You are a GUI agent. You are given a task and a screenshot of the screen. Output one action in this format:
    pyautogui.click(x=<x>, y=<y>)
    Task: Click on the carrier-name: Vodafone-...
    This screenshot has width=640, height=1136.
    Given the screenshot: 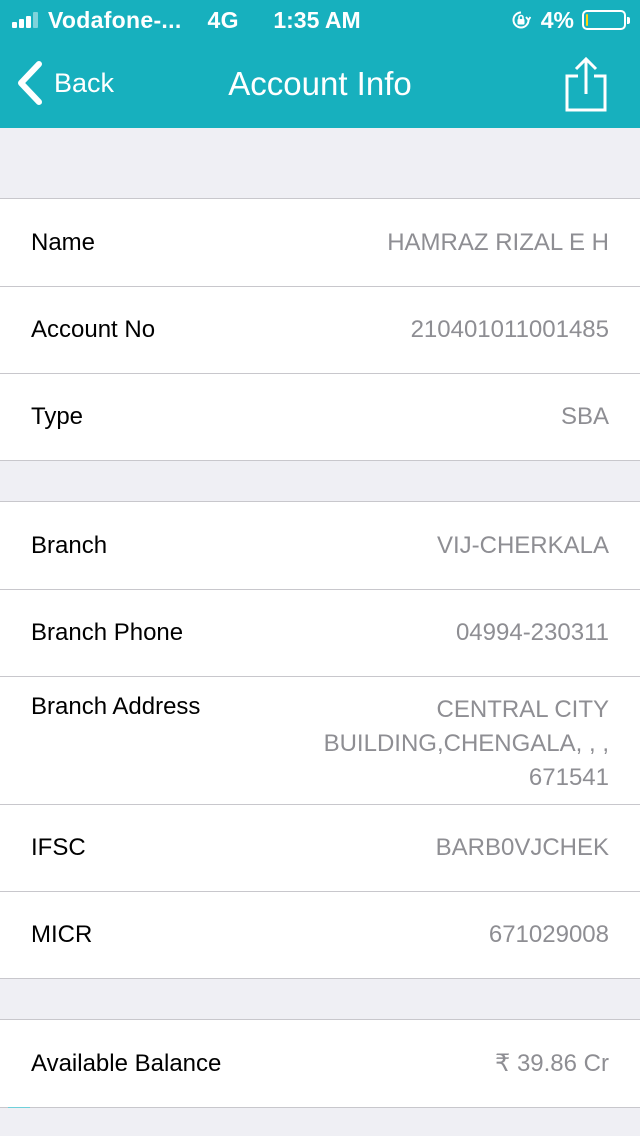 What is the action you would take?
    pyautogui.click(x=115, y=19)
    